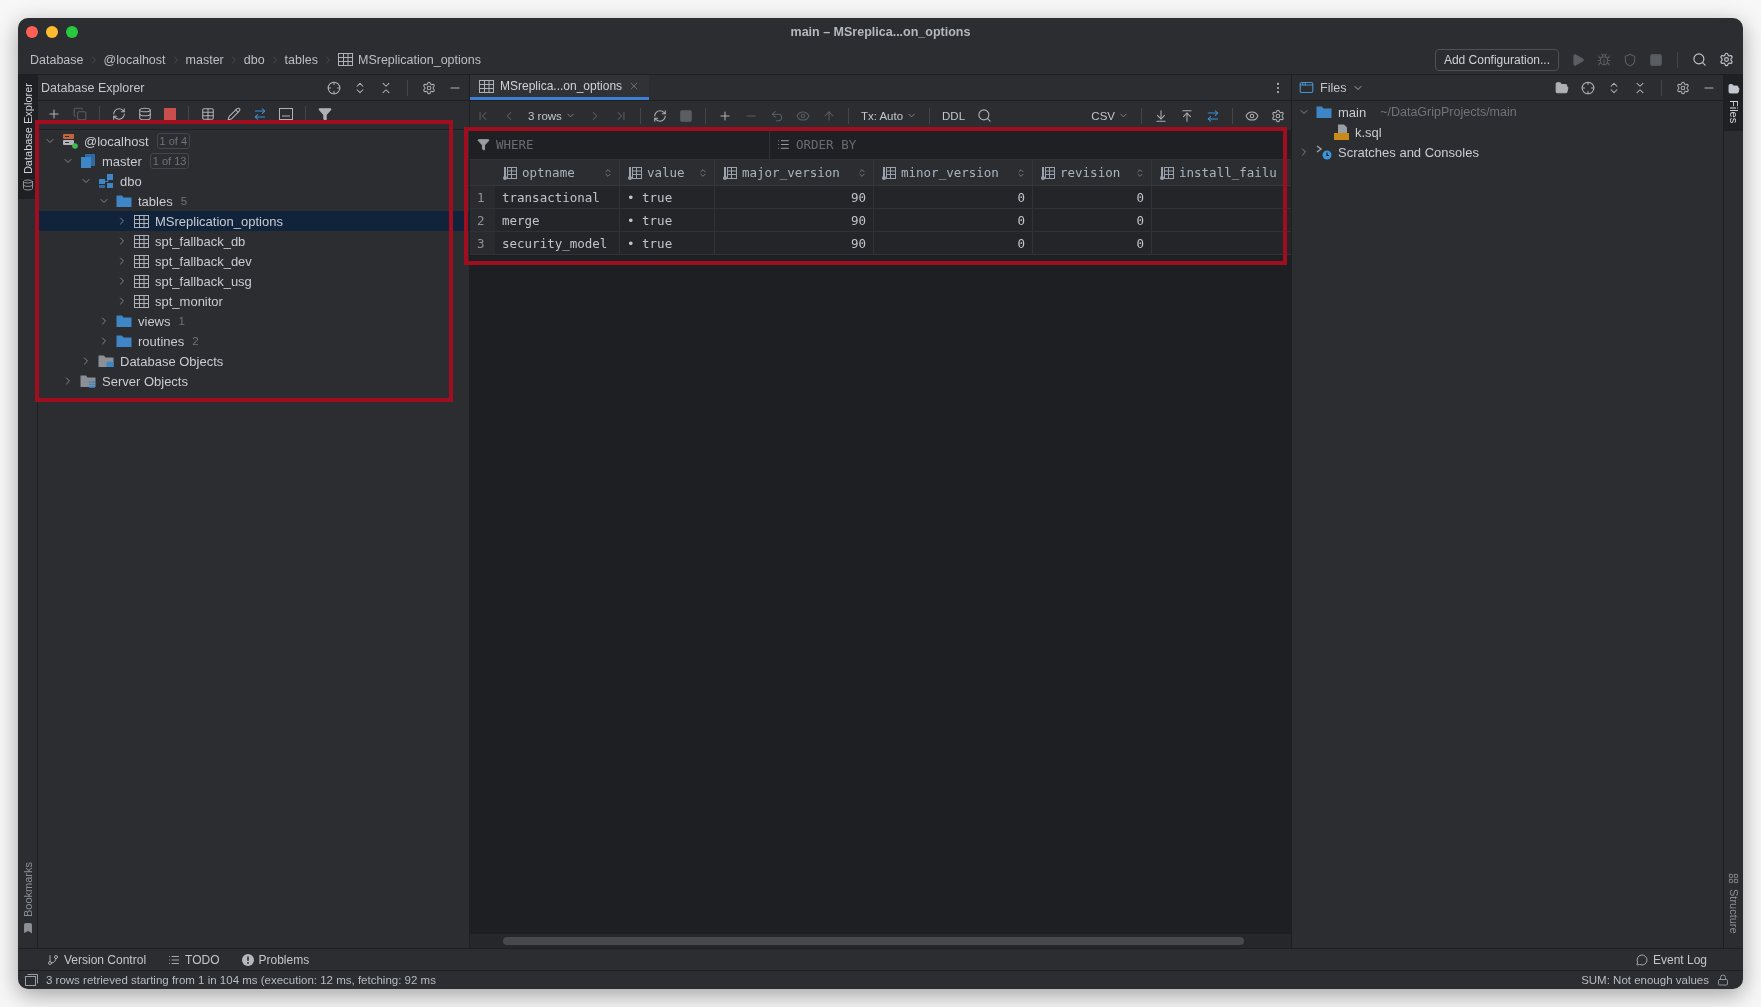 The width and height of the screenshot is (1761, 1007). Describe the element at coordinates (1604, 59) in the screenshot. I see `bug-icon` at that location.